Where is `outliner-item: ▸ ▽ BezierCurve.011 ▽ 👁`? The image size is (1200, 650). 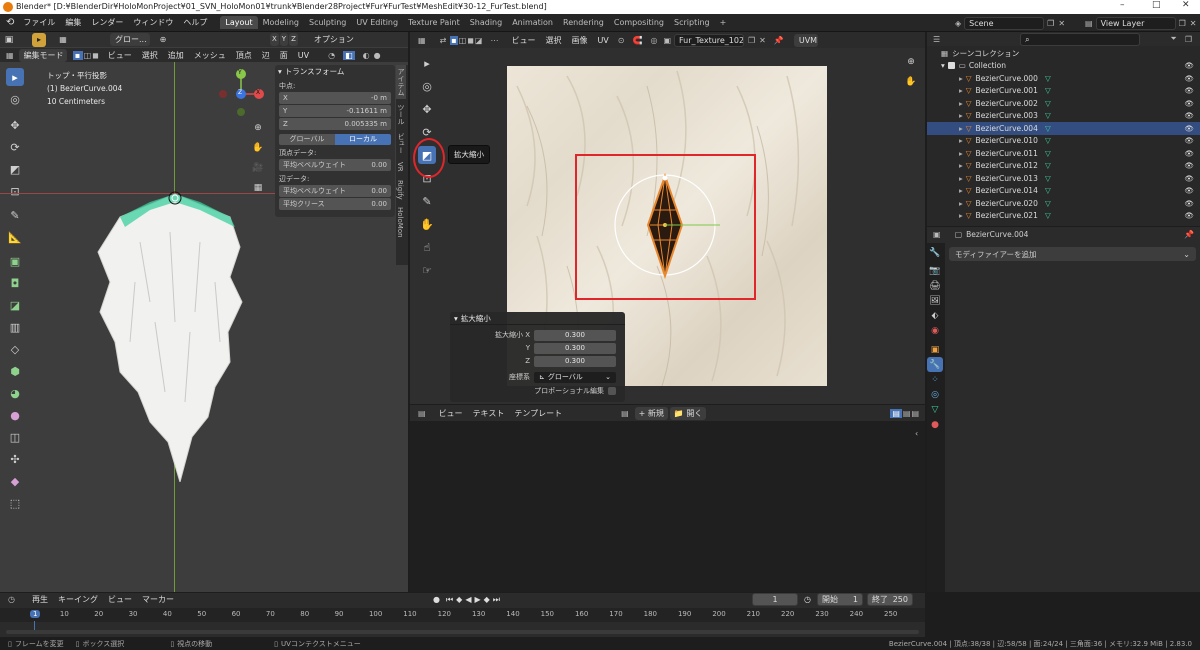 outliner-item: ▸ ▽ BezierCurve.011 ▽ 👁 is located at coordinates (1063, 153).